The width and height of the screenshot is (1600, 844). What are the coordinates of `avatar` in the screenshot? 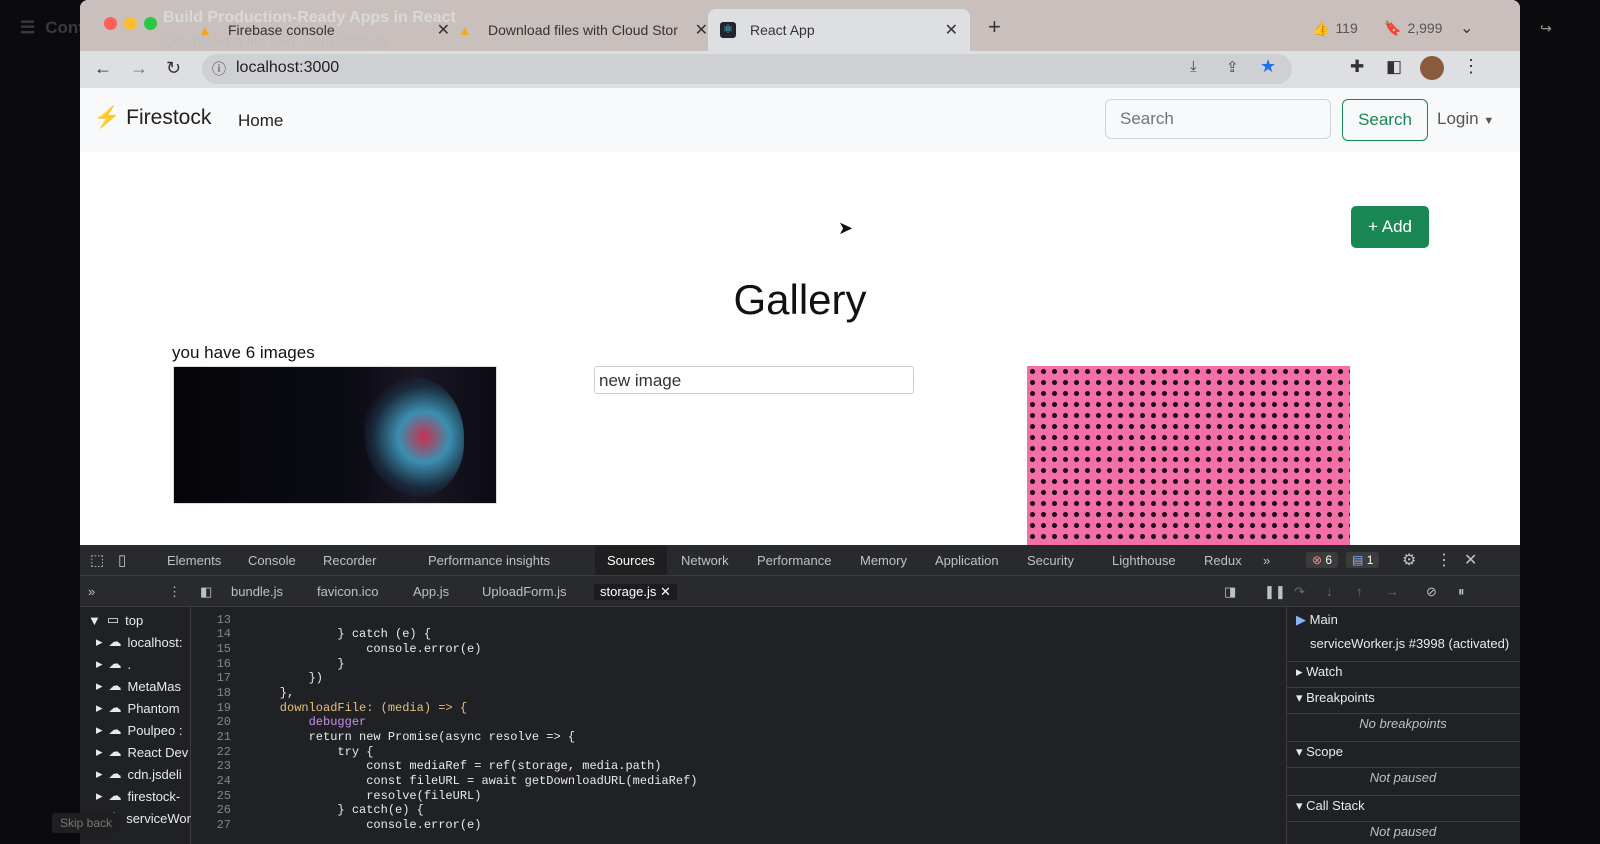 It's located at (1432, 68).